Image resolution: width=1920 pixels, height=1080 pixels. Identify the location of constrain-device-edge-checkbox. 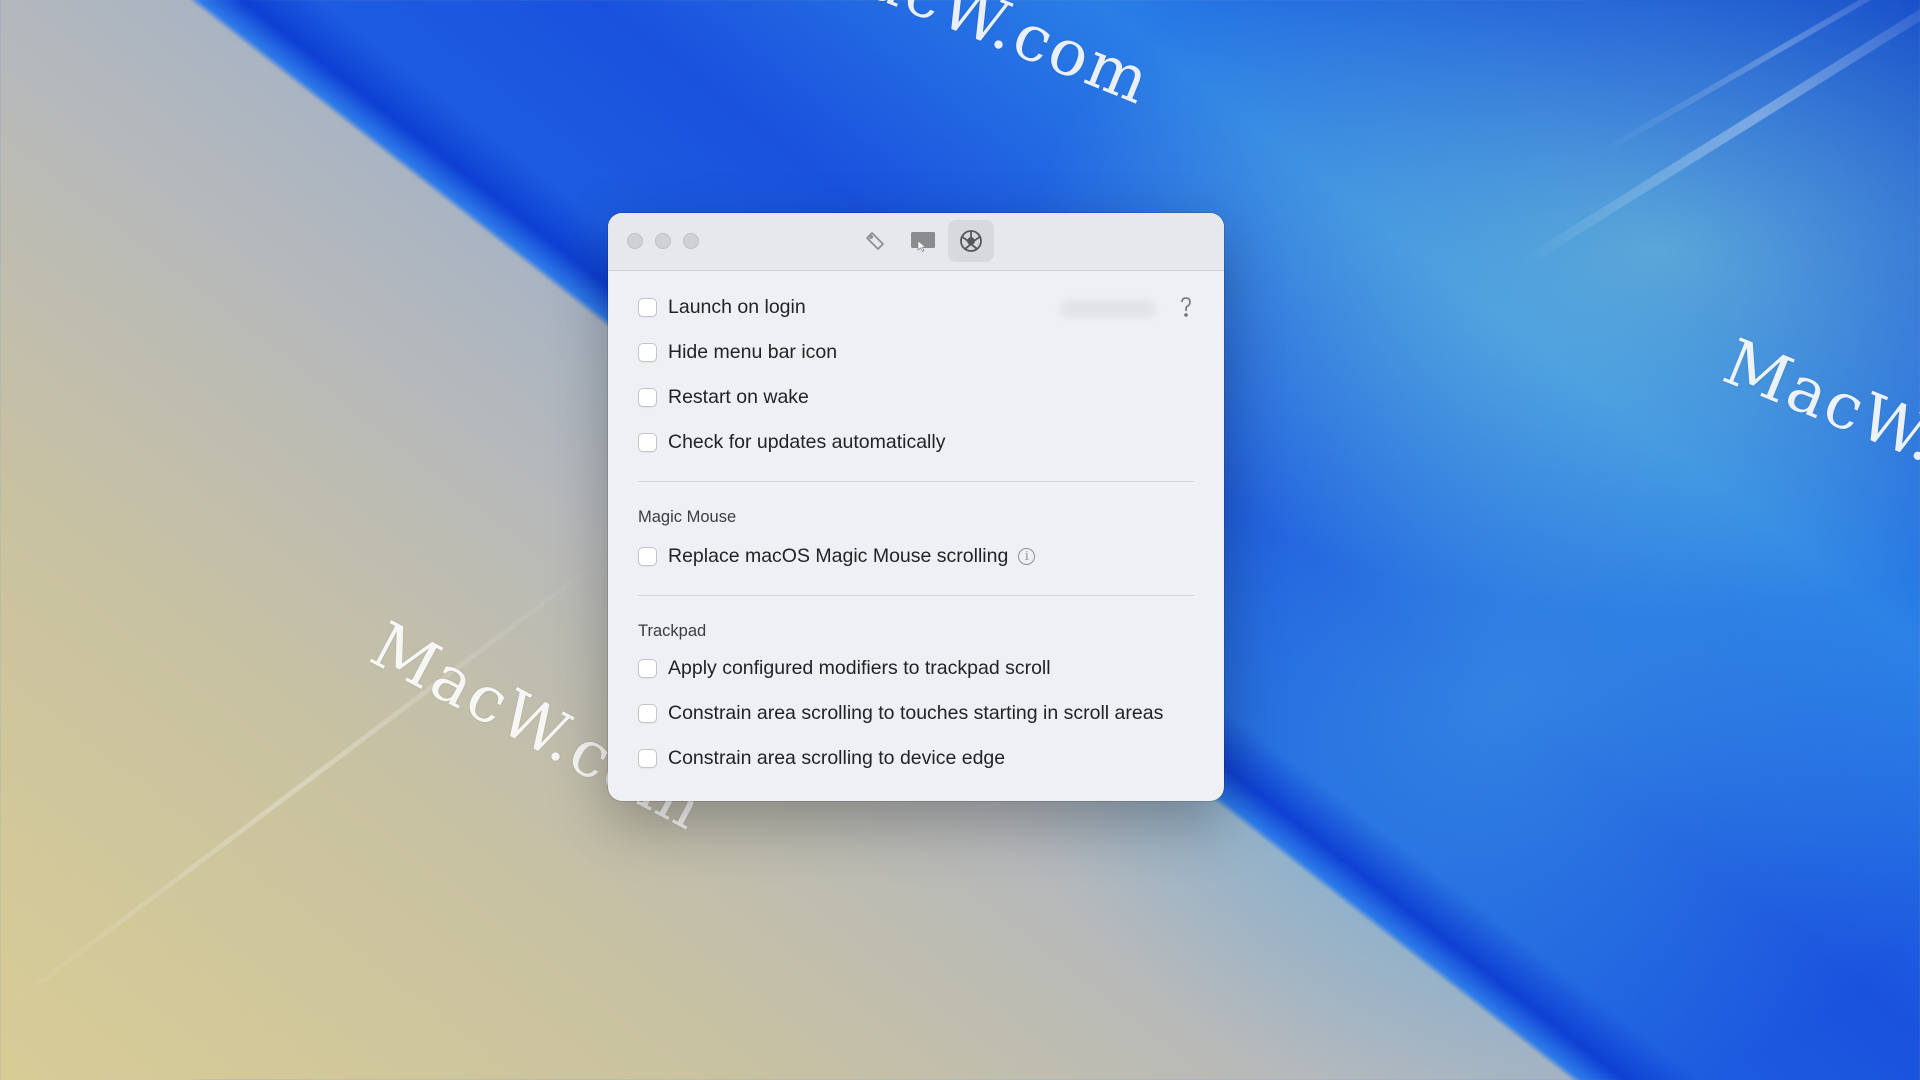
(647, 758).